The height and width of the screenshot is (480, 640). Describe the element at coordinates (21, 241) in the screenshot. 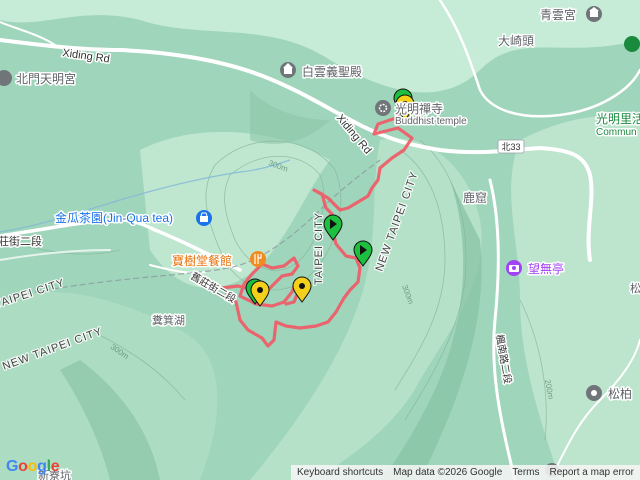

I see `label-jiuzhuang-west: 莊街二段` at that location.